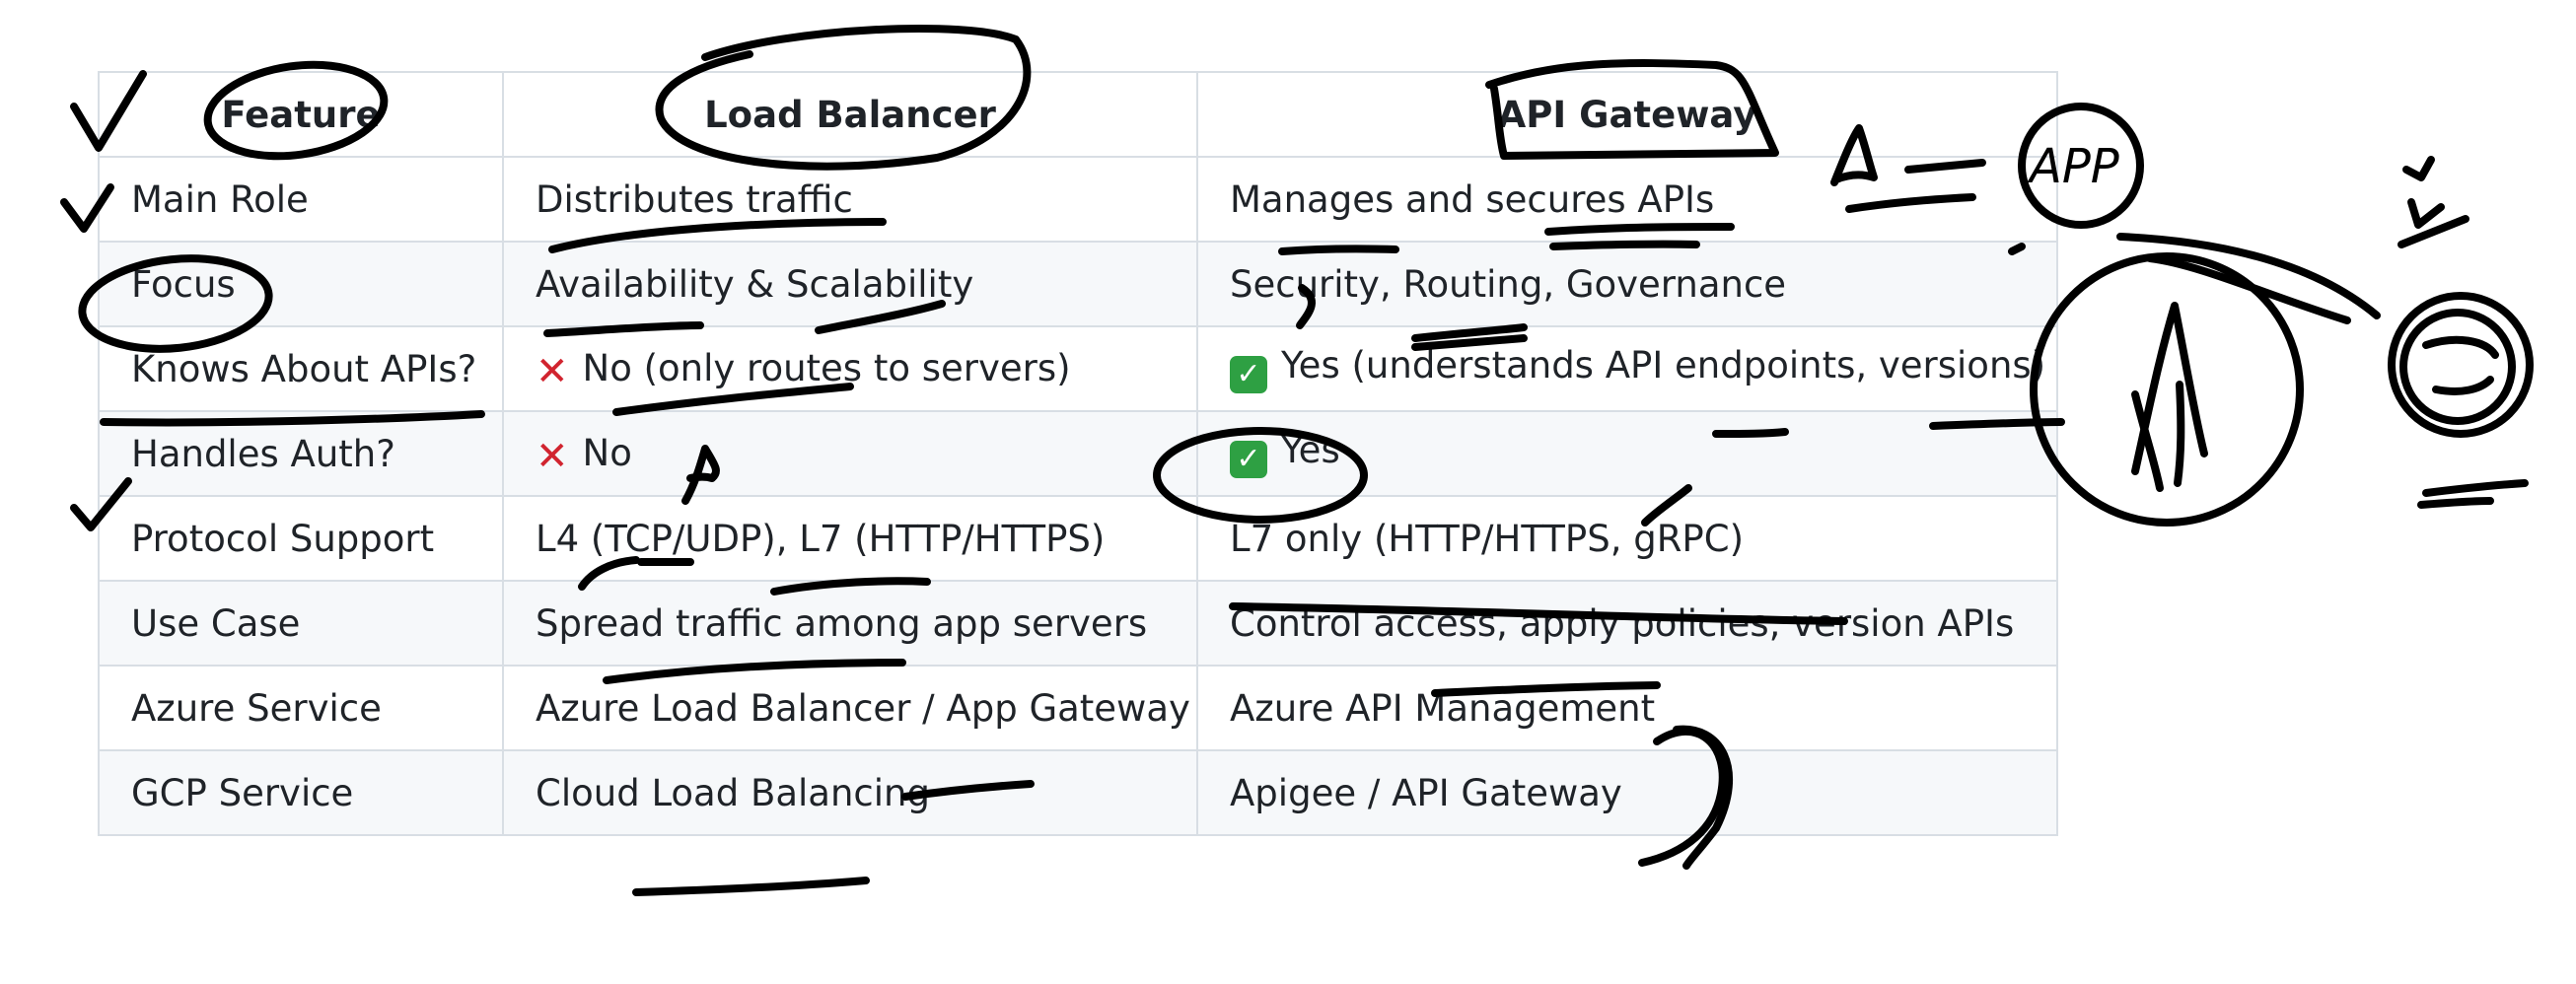  Describe the element at coordinates (1310, 450) in the screenshot. I see `cell-text: Yes` at that location.